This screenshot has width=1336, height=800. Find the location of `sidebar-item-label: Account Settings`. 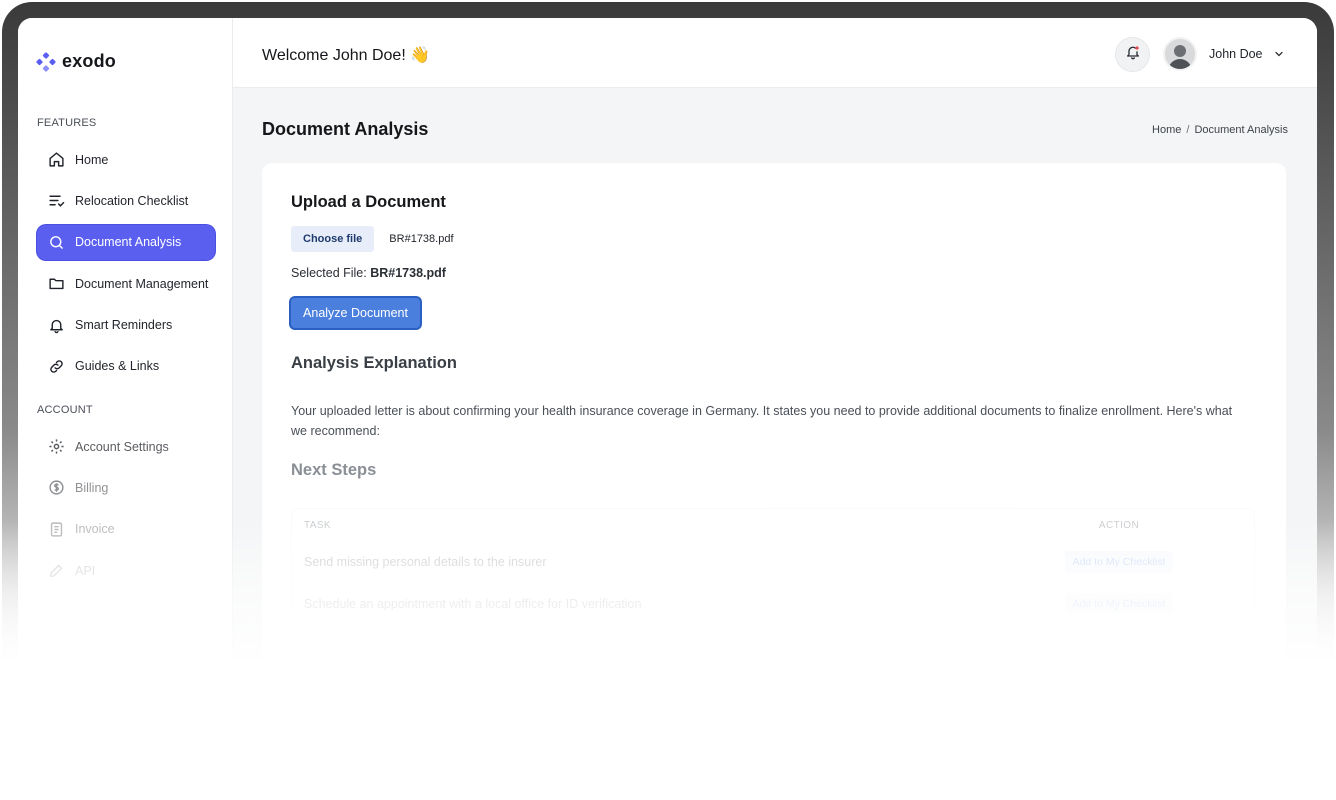

sidebar-item-label: Account Settings is located at coordinates (122, 446).